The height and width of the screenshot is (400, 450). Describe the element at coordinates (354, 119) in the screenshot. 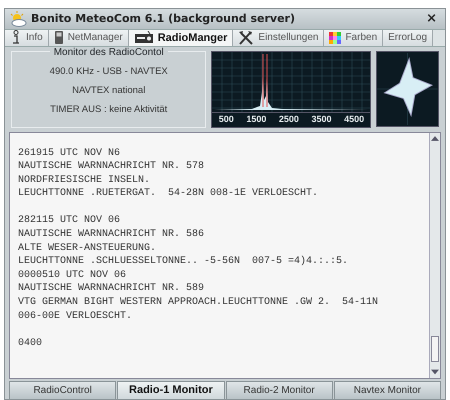

I see `axis-label: 4500` at that location.